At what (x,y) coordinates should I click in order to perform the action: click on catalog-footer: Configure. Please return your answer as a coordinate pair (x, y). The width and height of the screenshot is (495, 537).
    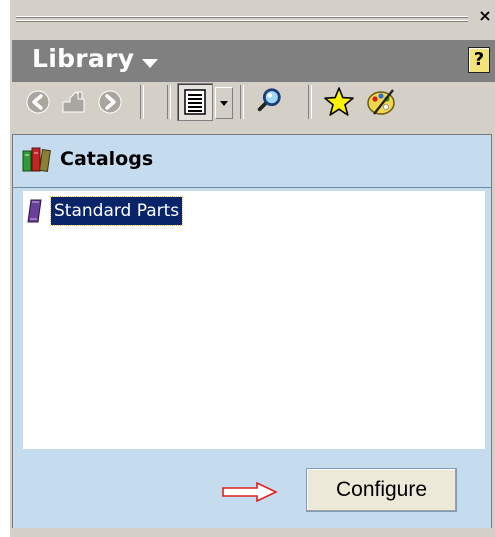
    Looking at the image, I should click on (252, 490).